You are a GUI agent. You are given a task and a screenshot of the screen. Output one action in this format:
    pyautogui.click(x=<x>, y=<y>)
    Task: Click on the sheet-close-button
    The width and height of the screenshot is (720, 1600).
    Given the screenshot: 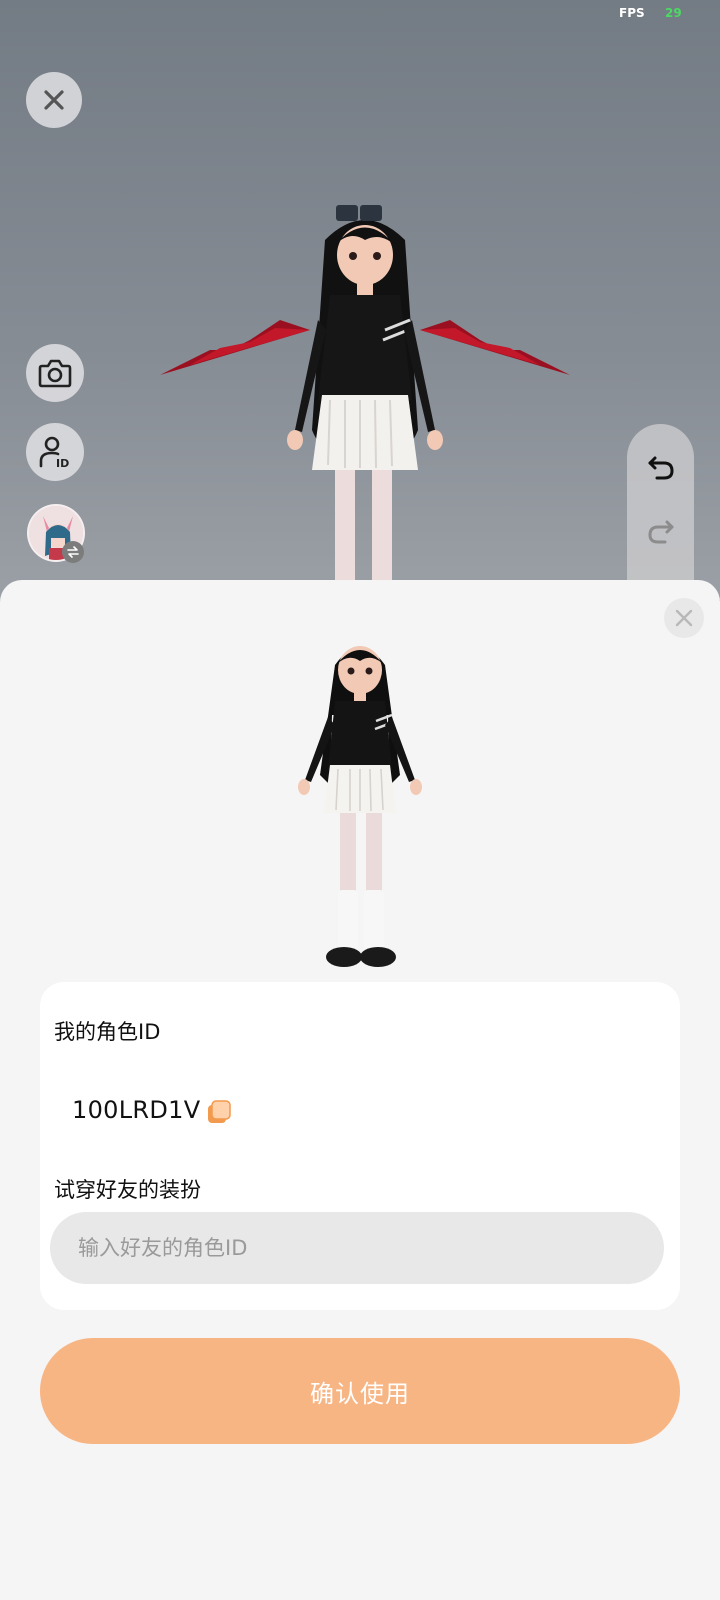 What is the action you would take?
    pyautogui.click(x=684, y=618)
    